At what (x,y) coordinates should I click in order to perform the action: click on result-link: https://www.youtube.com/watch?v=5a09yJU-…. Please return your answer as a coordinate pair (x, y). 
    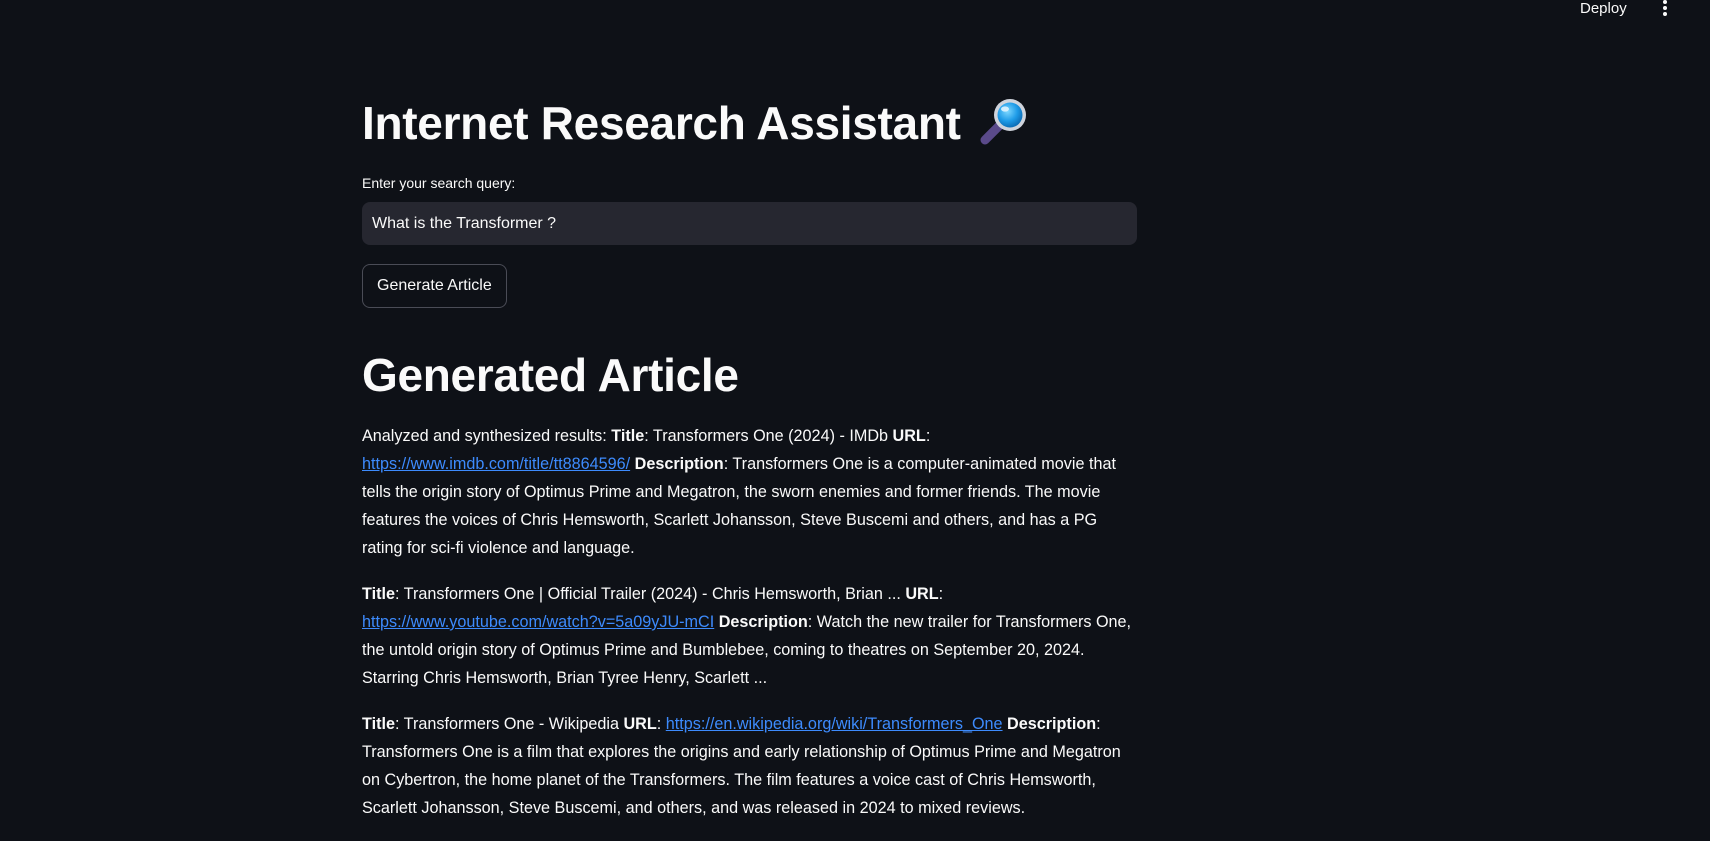
    Looking at the image, I should click on (538, 622).